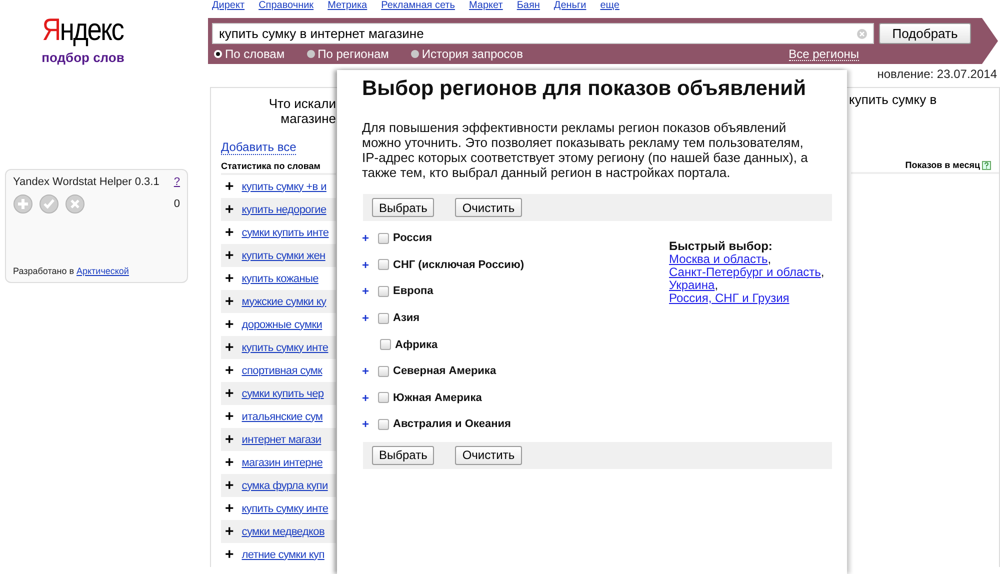 This screenshot has width=1000, height=574. What do you see at coordinates (692, 285) in the screenshot?
I see `region-link: Украина` at bounding box center [692, 285].